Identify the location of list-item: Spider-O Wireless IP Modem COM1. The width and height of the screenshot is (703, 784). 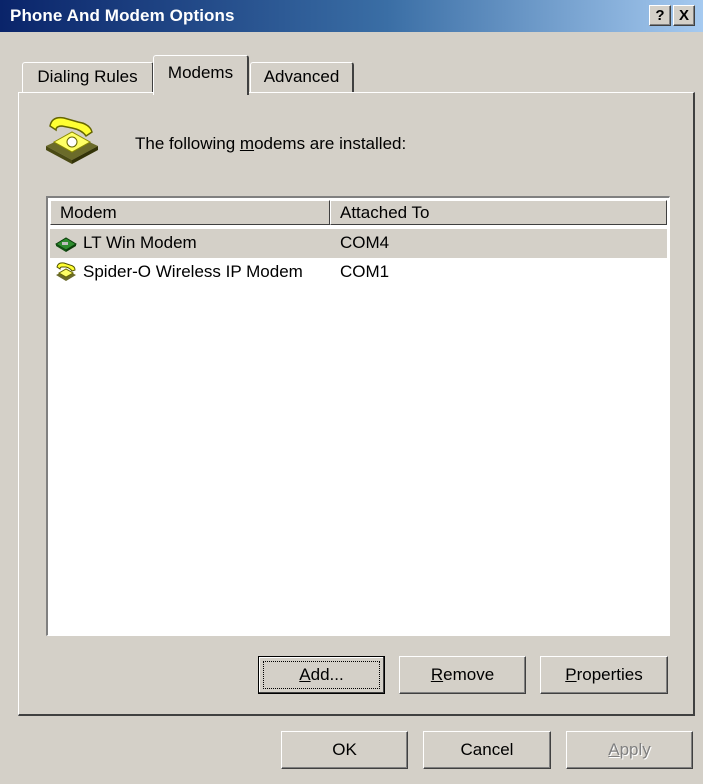
(358, 272).